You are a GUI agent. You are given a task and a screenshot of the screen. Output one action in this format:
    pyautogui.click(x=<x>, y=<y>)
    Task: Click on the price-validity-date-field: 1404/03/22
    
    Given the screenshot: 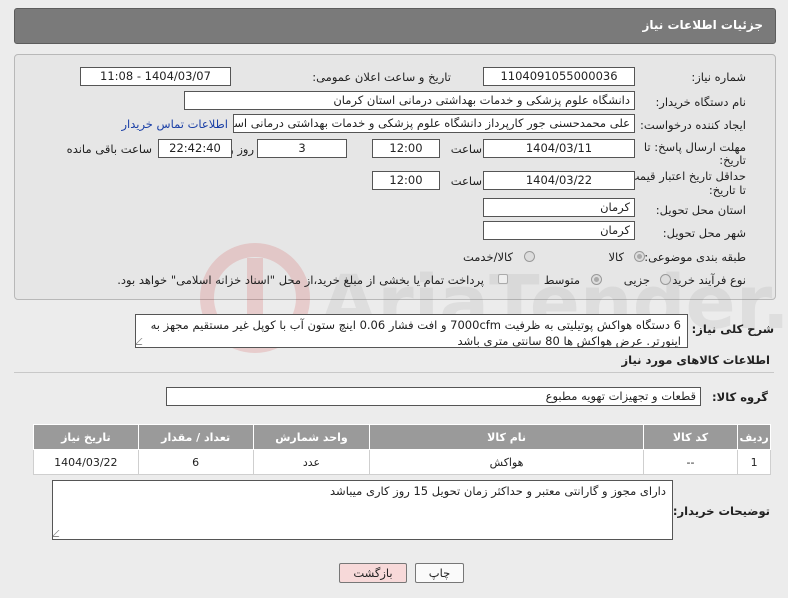 What is the action you would take?
    pyautogui.click(x=559, y=180)
    